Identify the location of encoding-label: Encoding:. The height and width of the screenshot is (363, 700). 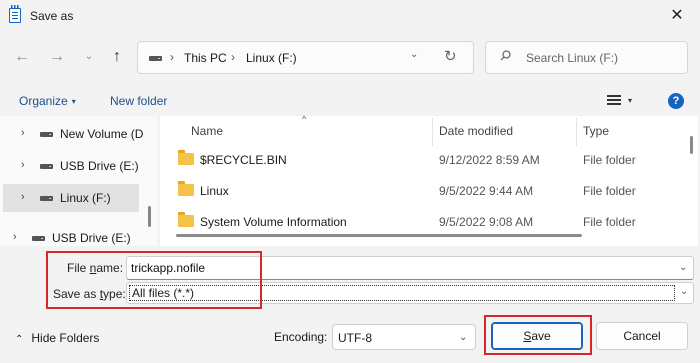
(301, 337).